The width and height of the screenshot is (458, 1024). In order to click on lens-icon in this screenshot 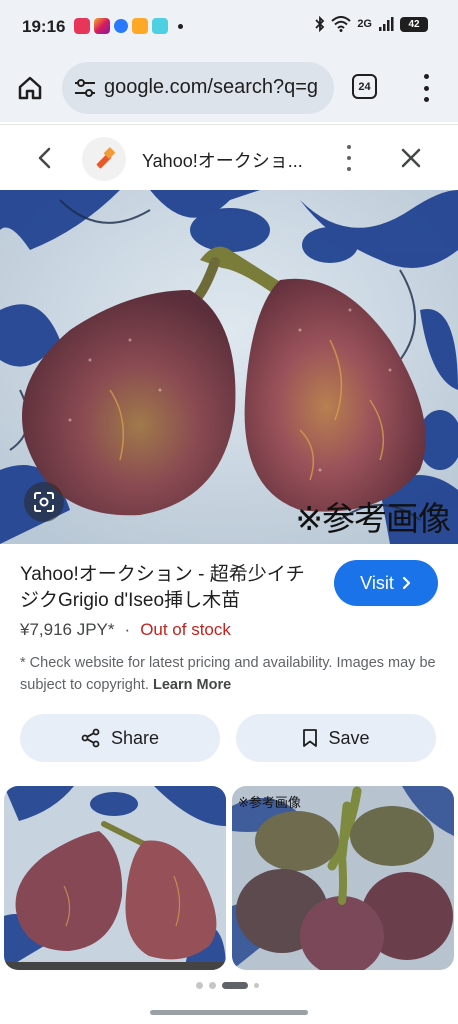, I will do `click(44, 502)`.